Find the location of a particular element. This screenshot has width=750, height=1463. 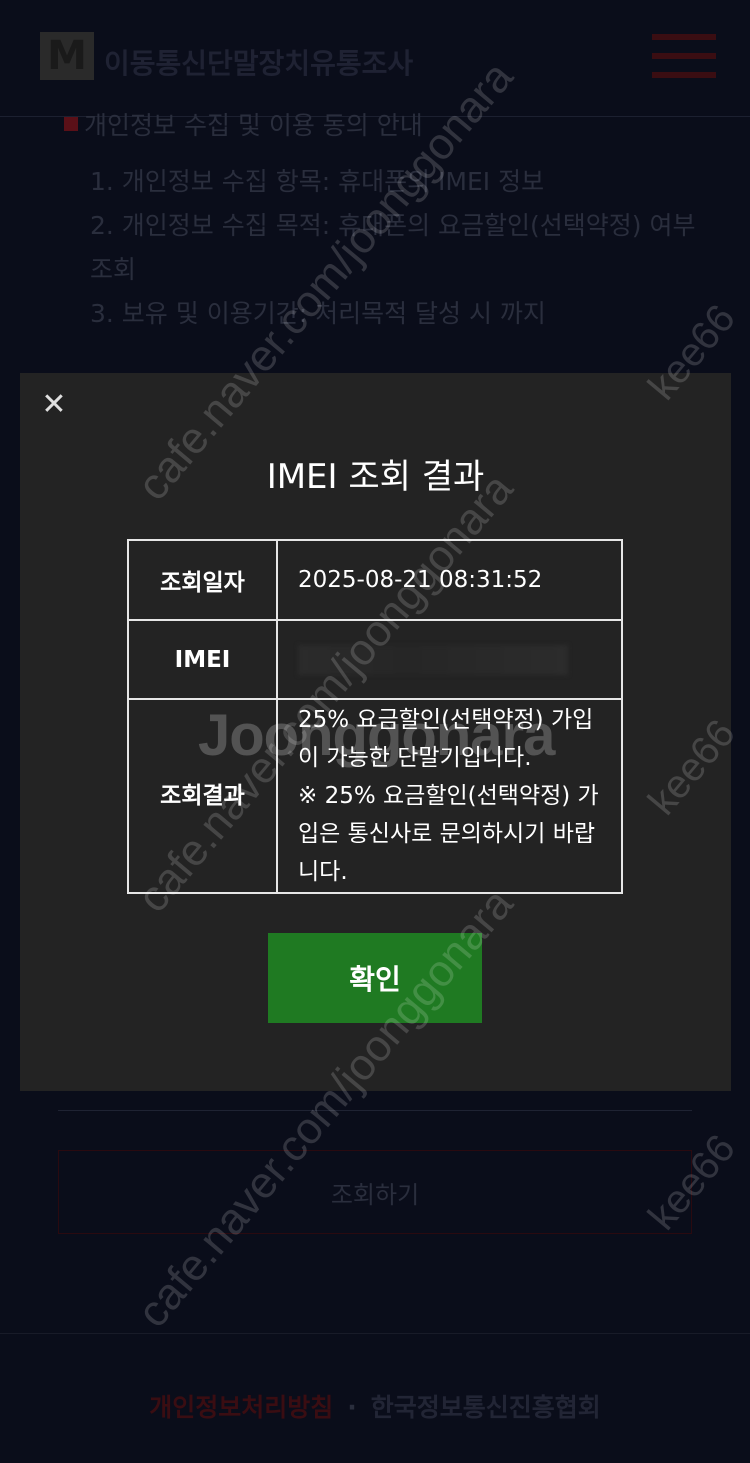

row-value-imei is located at coordinates (449, 659).